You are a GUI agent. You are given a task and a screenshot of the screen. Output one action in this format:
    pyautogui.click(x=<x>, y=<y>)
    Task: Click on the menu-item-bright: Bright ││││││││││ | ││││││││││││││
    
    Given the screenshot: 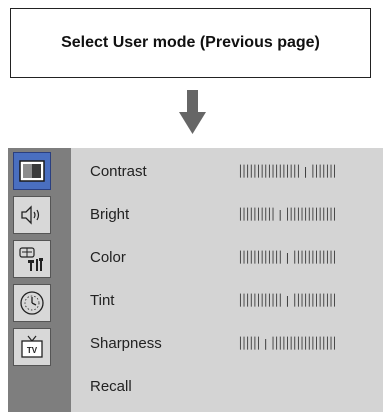 What is the action you would take?
    pyautogui.click(x=214, y=214)
    